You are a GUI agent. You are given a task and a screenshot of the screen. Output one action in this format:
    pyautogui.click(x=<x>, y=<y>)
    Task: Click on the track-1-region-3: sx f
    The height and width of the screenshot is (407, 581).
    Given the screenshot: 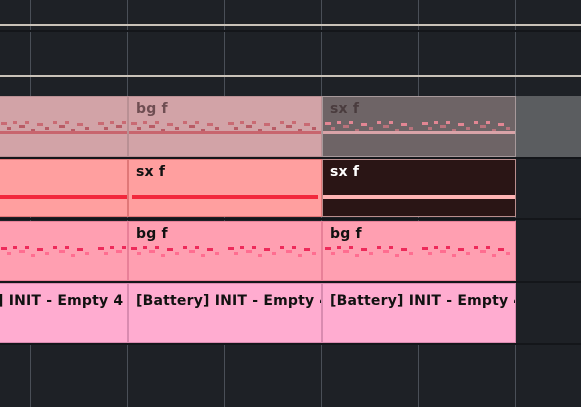 What is the action you would take?
    pyautogui.click(x=419, y=126)
    